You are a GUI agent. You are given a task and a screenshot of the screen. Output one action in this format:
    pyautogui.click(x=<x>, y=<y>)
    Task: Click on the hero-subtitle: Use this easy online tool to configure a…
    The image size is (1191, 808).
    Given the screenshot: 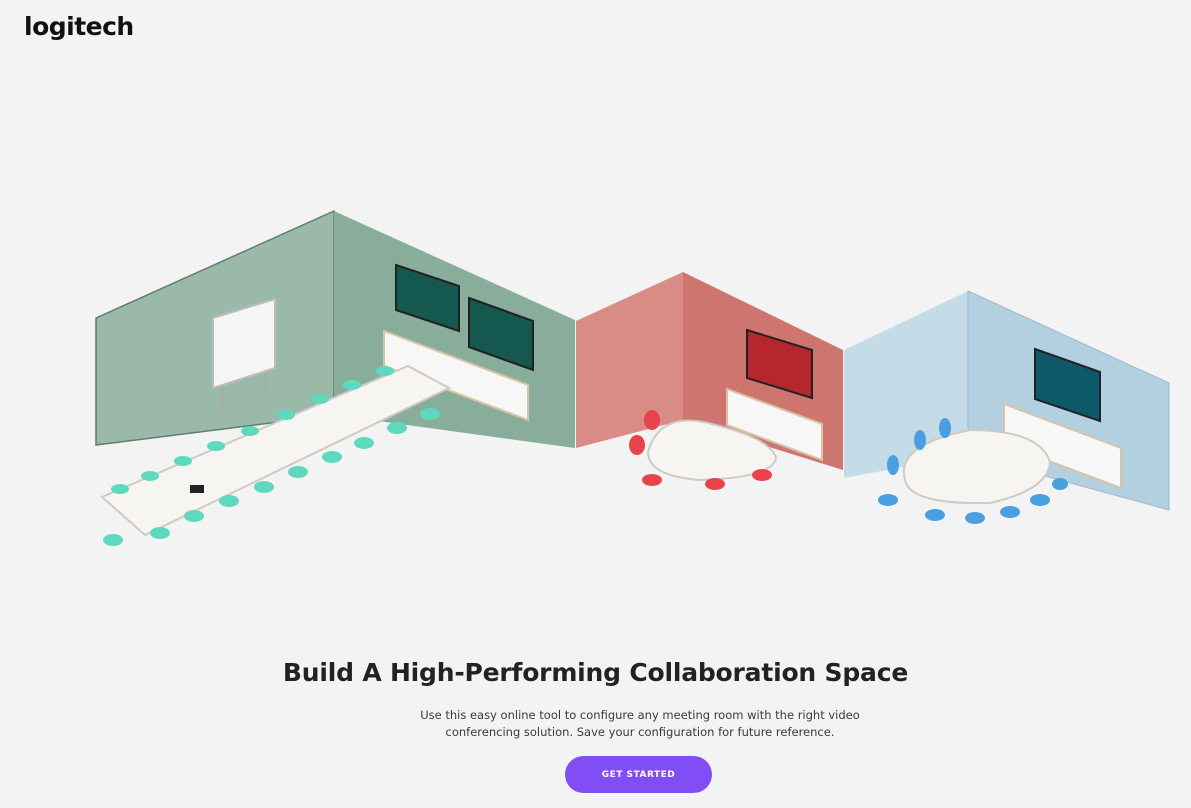 What is the action you would take?
    pyautogui.click(x=640, y=724)
    